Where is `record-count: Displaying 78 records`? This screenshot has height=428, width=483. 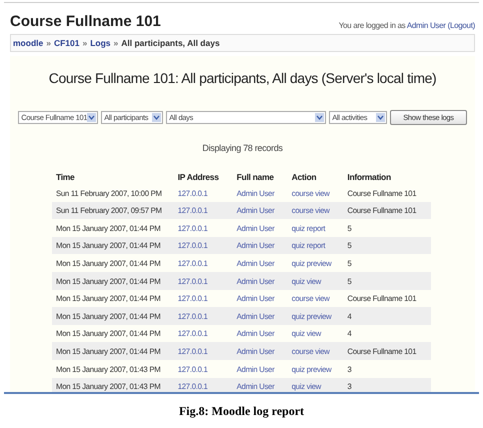 record-count: Displaying 78 records is located at coordinates (242, 148).